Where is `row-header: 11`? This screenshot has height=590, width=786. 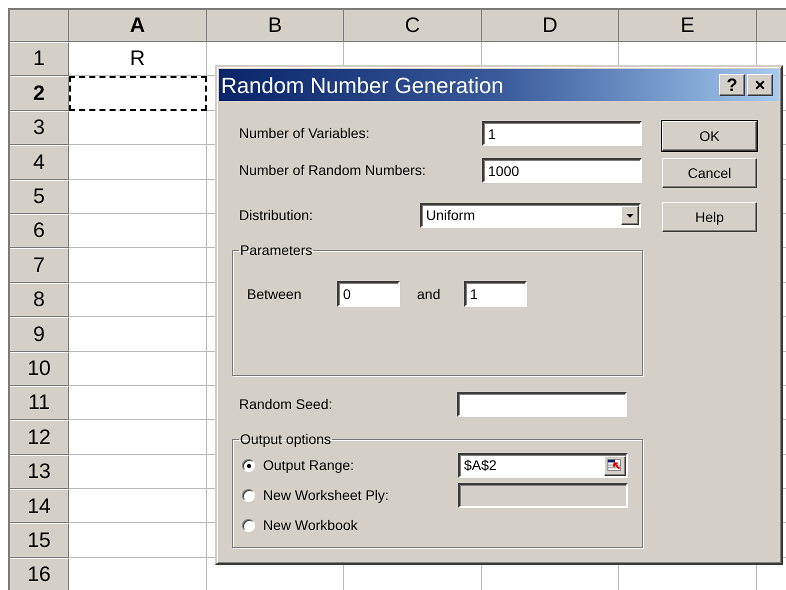 row-header: 11 is located at coordinates (39, 403).